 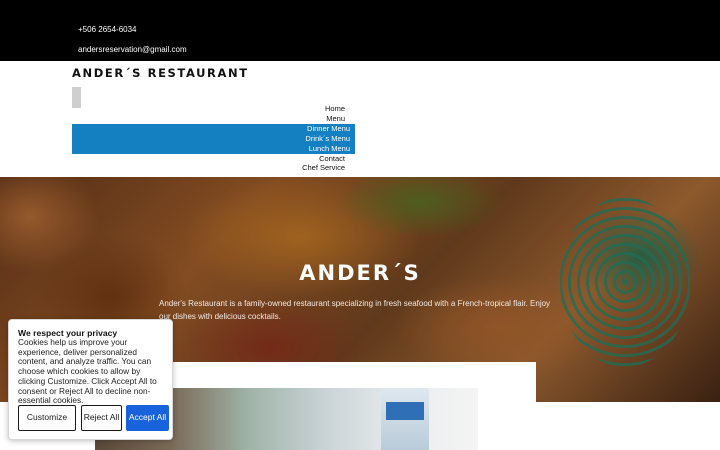 What do you see at coordinates (107, 29) in the screenshot?
I see `phone-number: +506 2654-6034` at bounding box center [107, 29].